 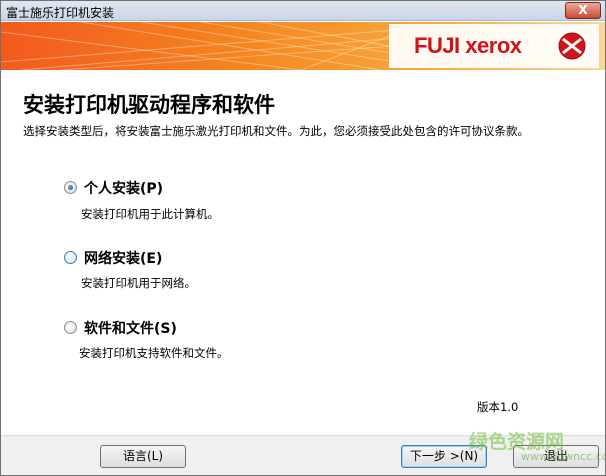 What do you see at coordinates (444, 456) in the screenshot?
I see `next-button: 下一步 >(N)` at bounding box center [444, 456].